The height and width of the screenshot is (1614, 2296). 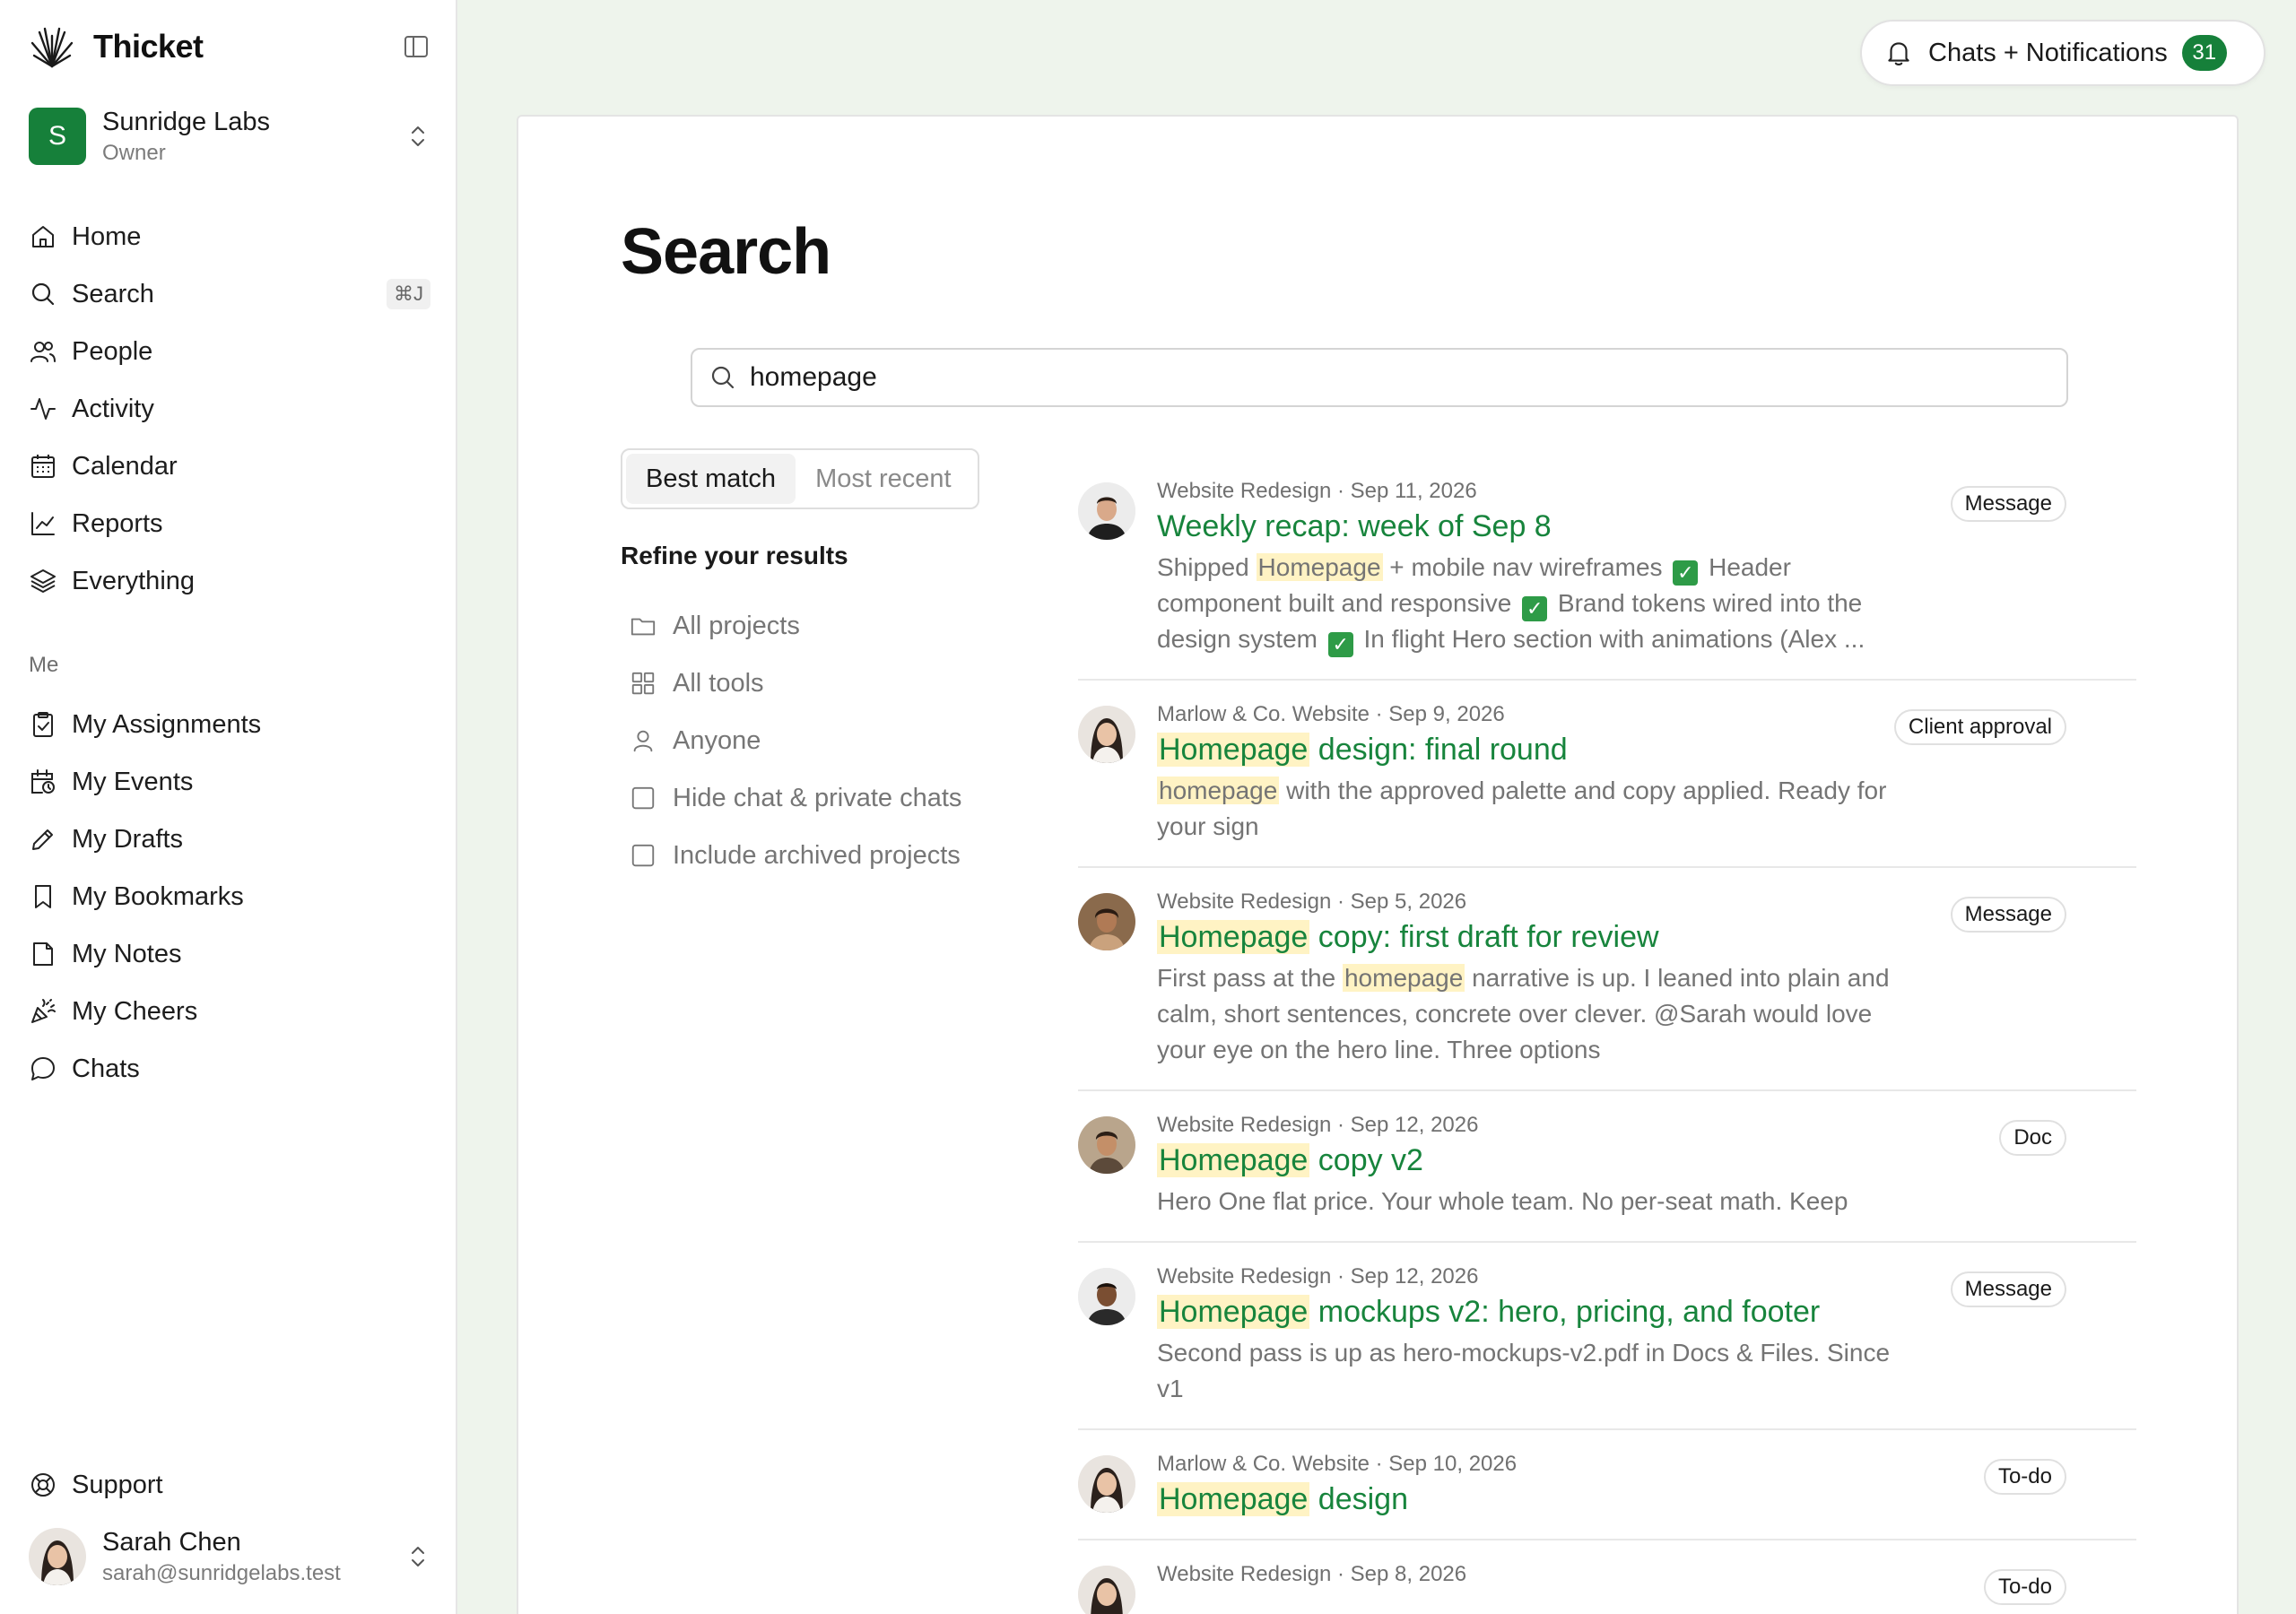 What do you see at coordinates (113, 408) in the screenshot?
I see `nav-item-label: Activity` at bounding box center [113, 408].